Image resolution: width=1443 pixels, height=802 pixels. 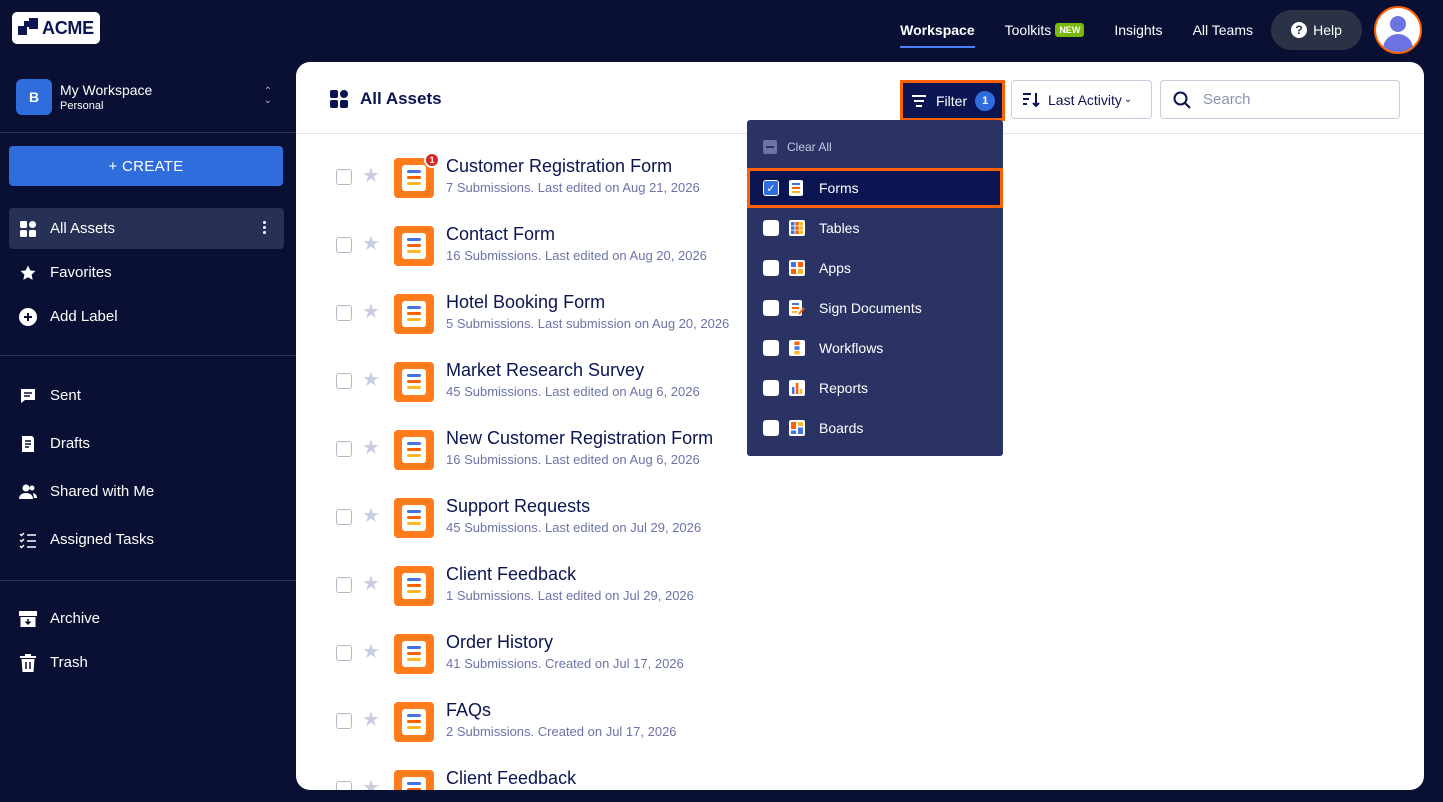 What do you see at coordinates (1327, 30) in the screenshot?
I see `help-label: Help` at bounding box center [1327, 30].